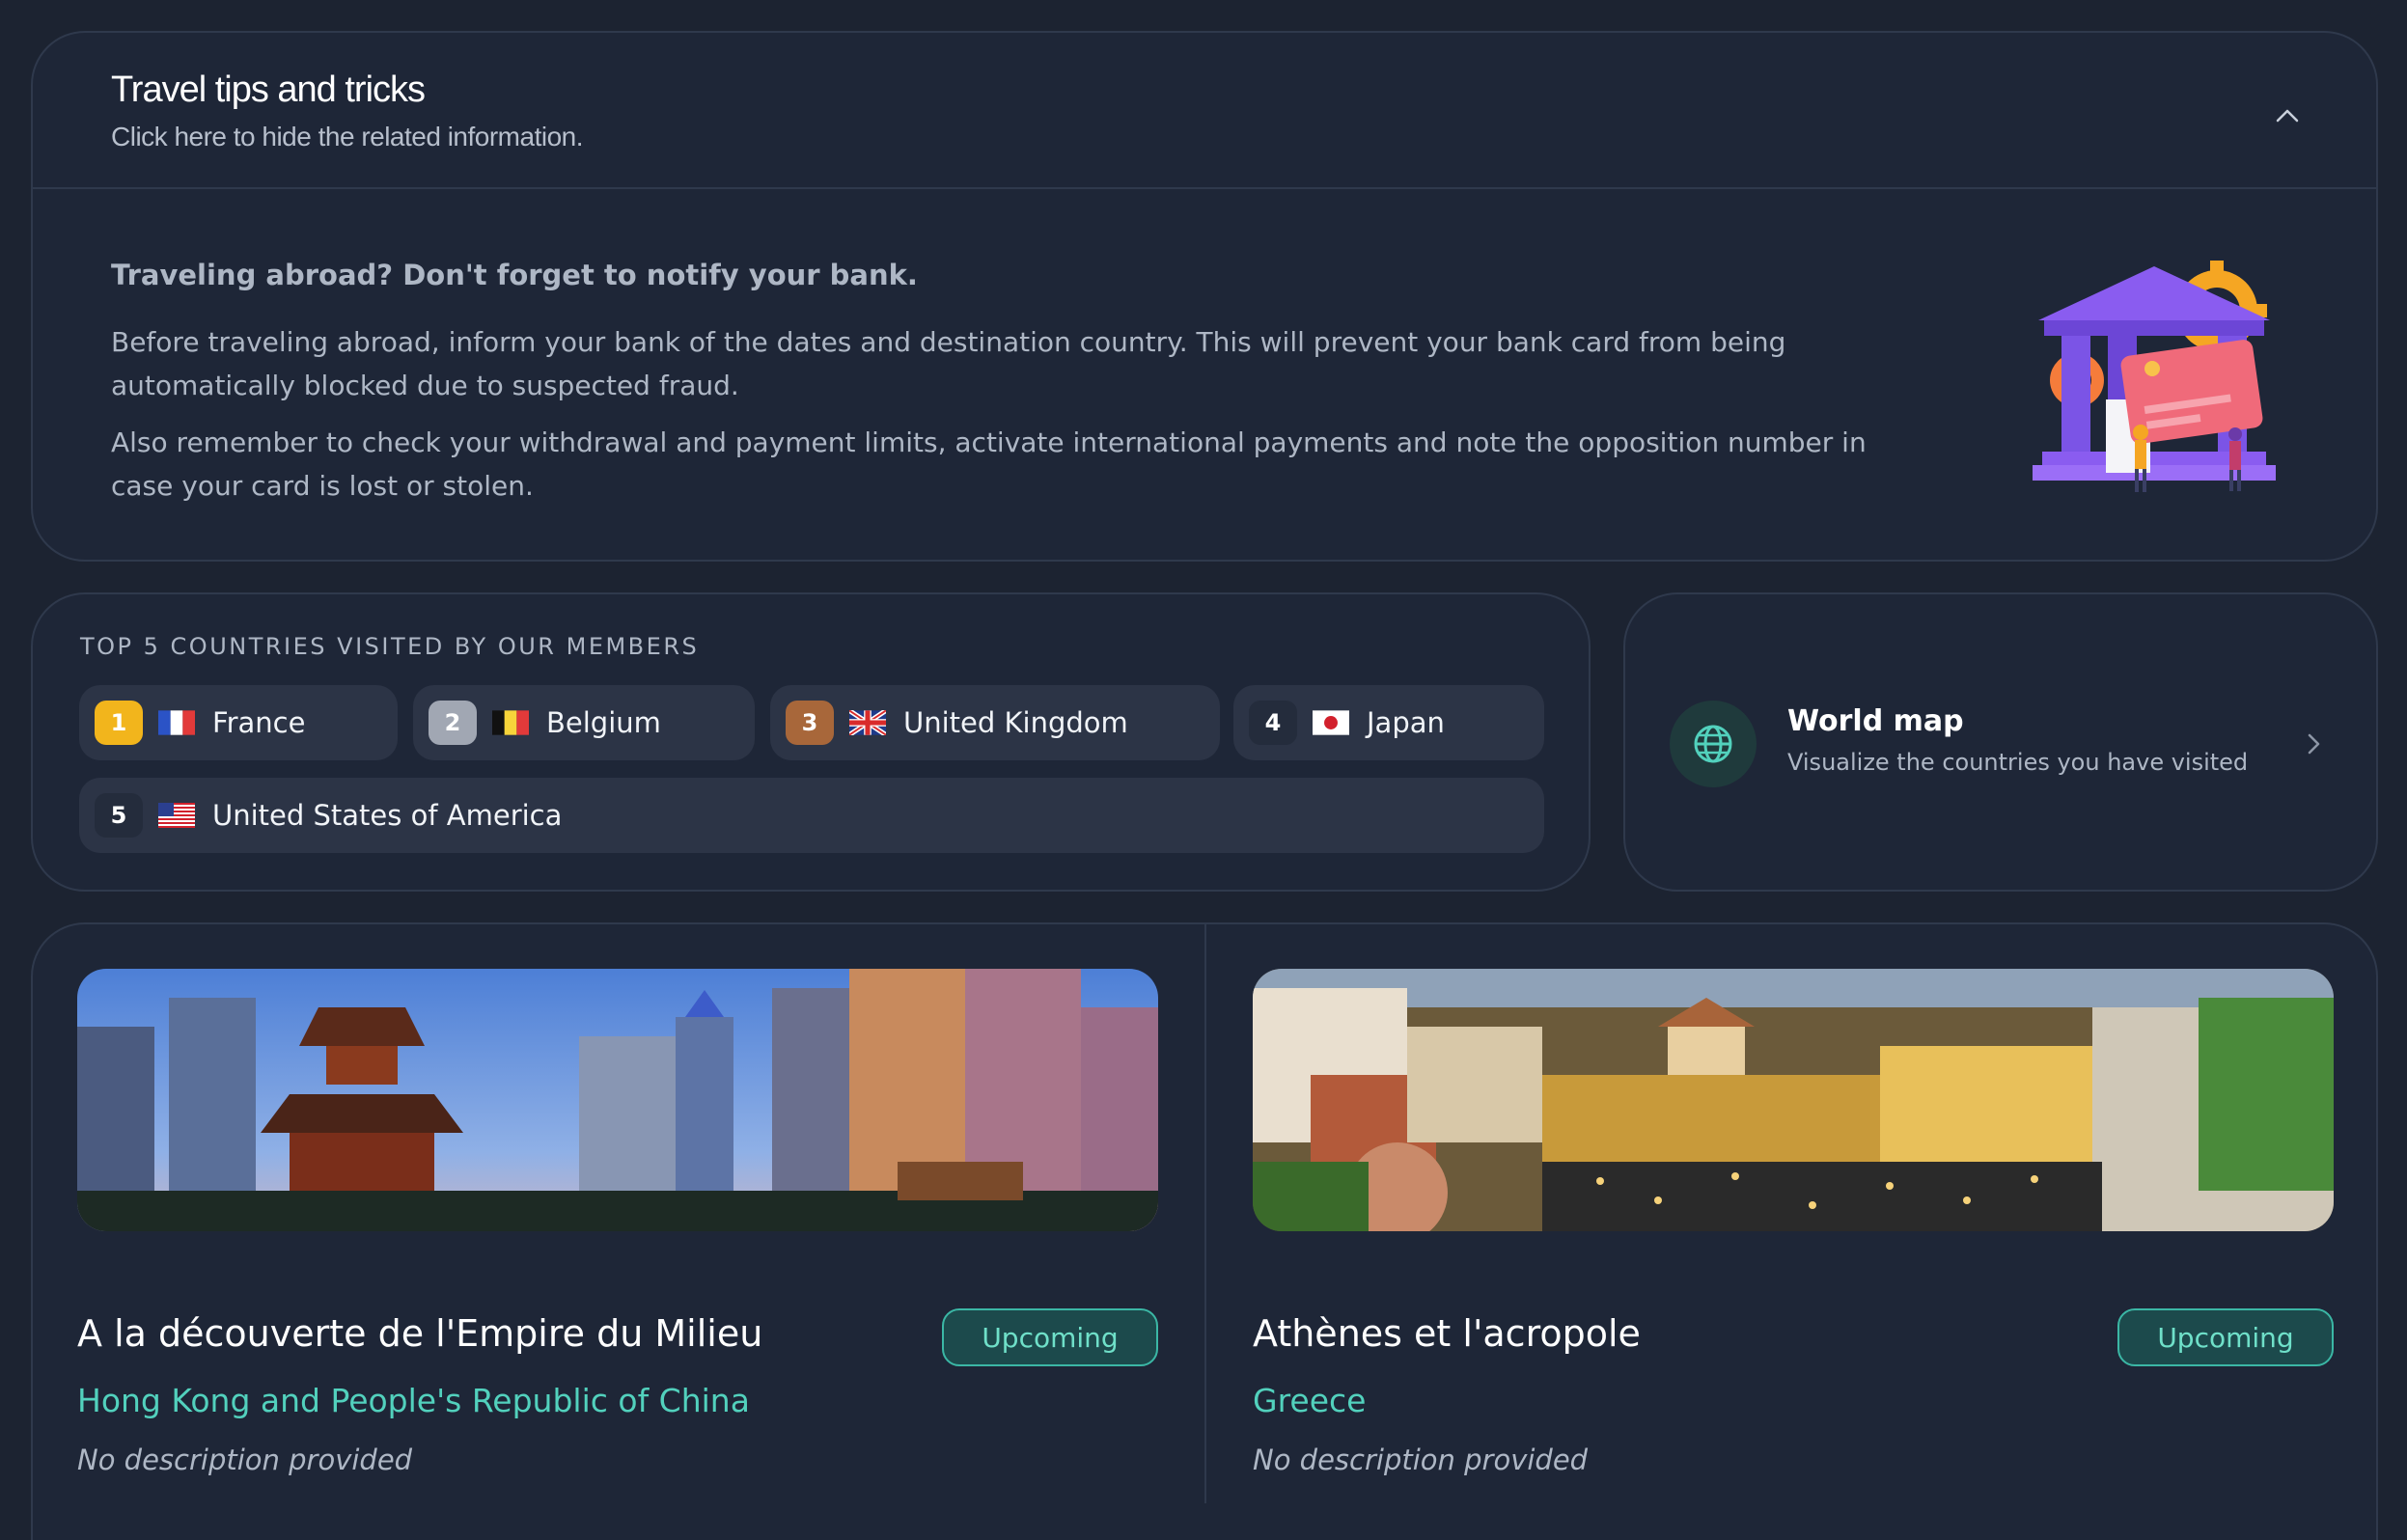 This screenshot has width=2407, height=1540. I want to click on country-chip-belgium: 2 Belgium, so click(584, 722).